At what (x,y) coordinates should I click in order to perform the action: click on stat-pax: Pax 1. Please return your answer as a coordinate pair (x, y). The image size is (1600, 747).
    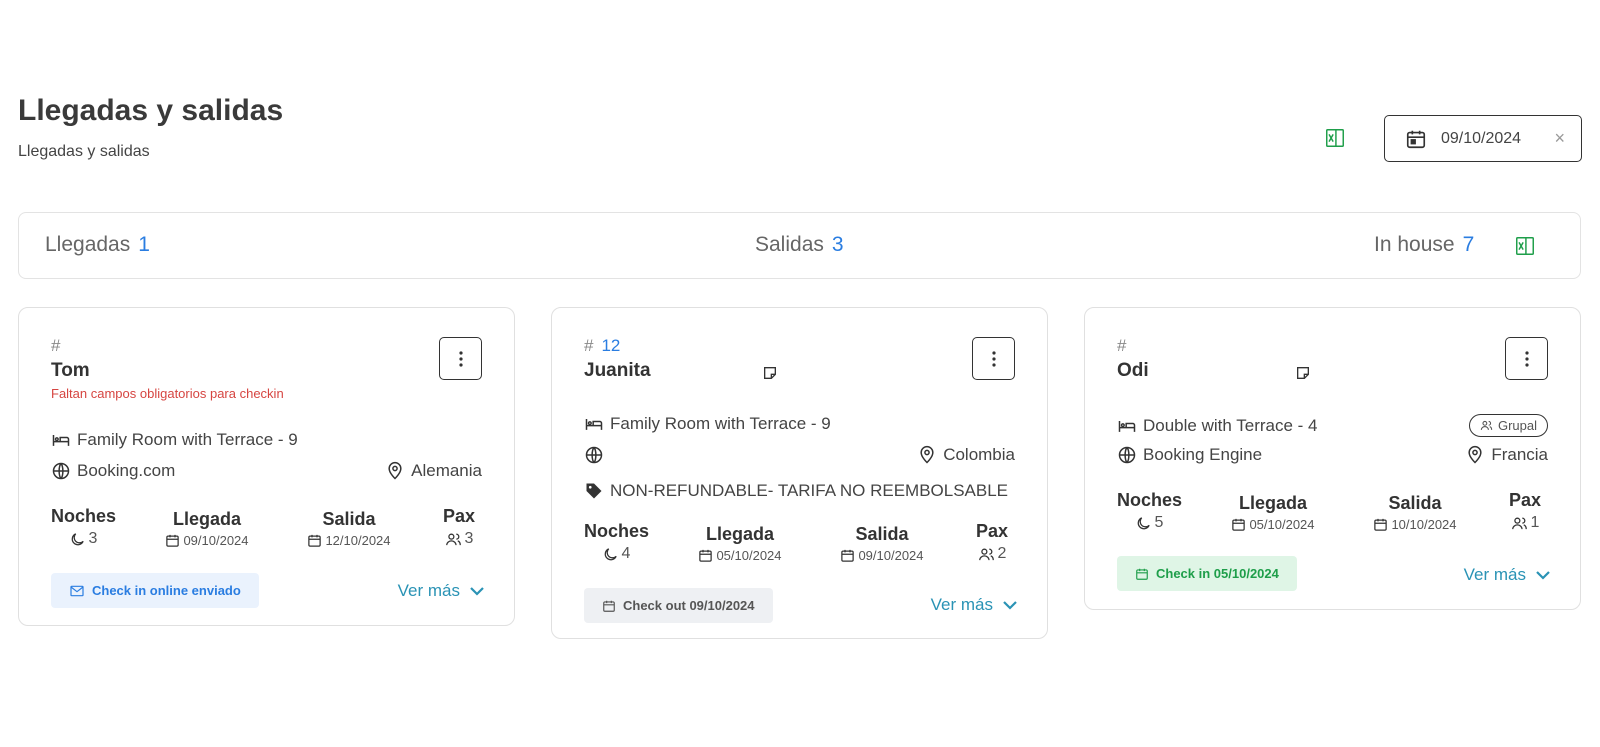
    Looking at the image, I should click on (1525, 510).